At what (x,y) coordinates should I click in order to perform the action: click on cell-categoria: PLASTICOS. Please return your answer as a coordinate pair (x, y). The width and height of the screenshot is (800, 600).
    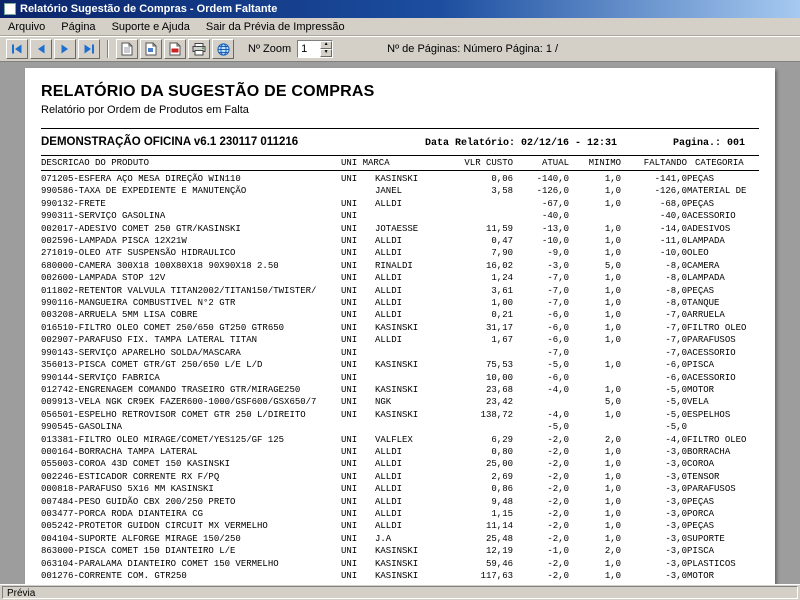
    Looking at the image, I should click on (711, 563).